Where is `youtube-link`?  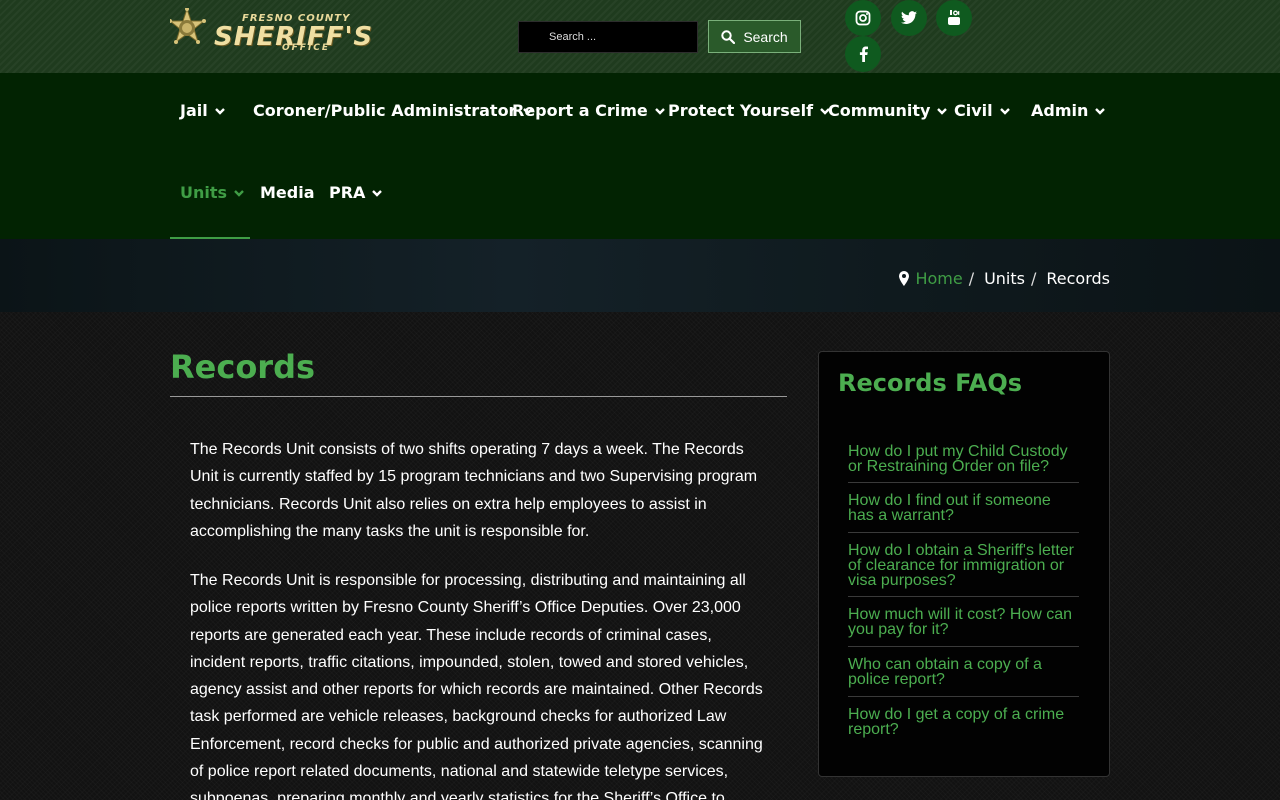 youtube-link is located at coordinates (954, 18).